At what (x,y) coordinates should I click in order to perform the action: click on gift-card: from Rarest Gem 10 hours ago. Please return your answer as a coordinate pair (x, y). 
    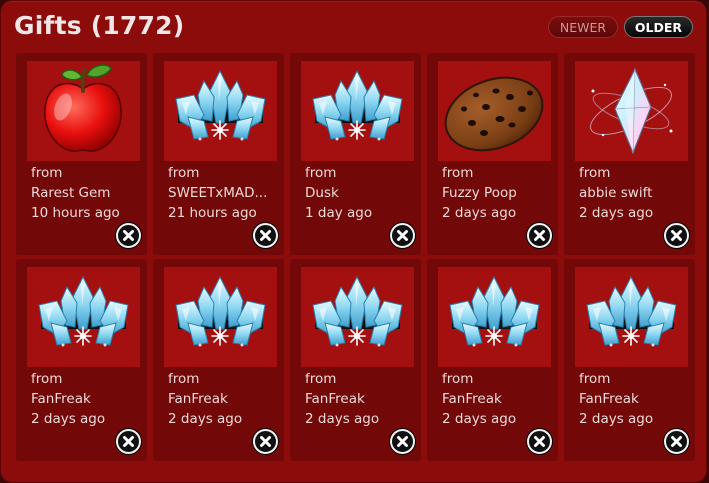
    Looking at the image, I should click on (81, 154).